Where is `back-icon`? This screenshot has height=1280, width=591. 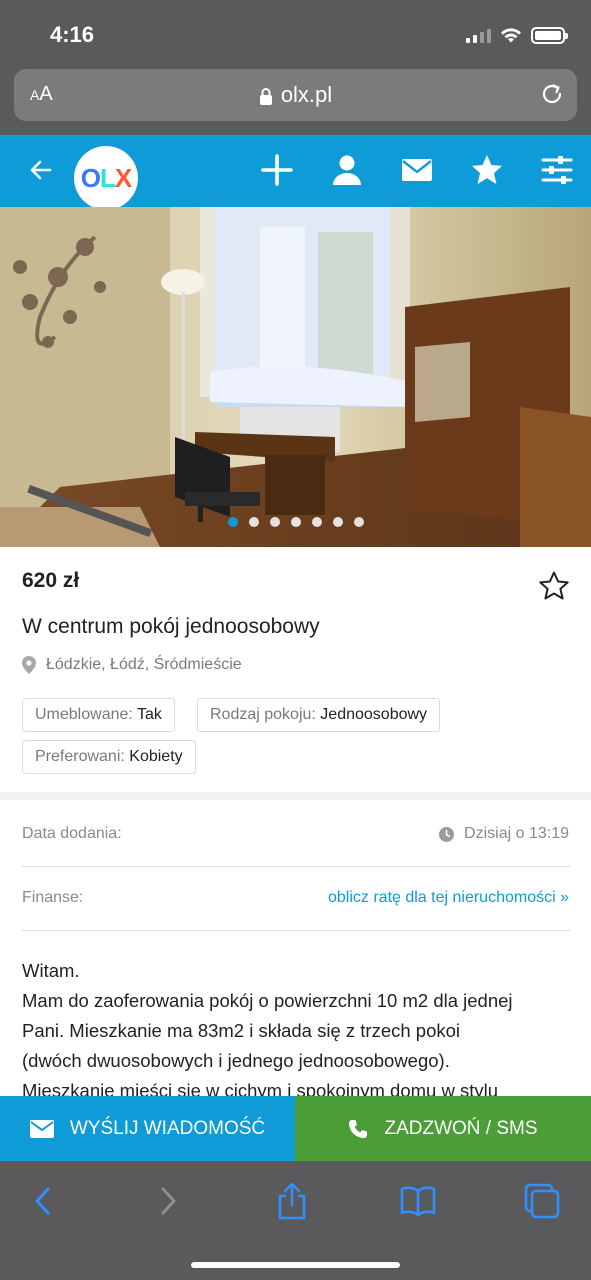 back-icon is located at coordinates (43, 1201).